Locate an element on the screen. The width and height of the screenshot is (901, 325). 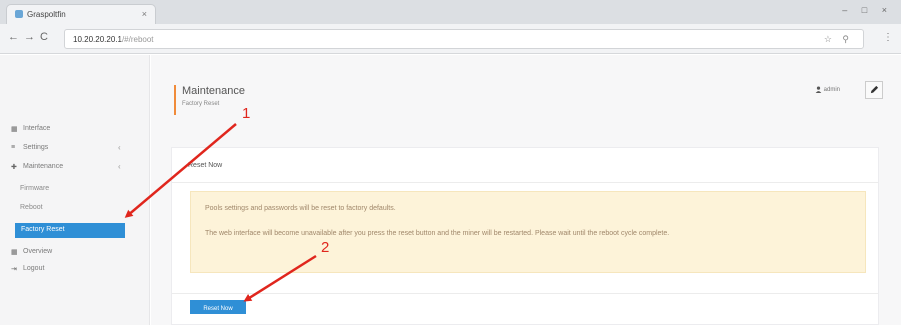
panel-title: Reset Now is located at coordinates (205, 165).